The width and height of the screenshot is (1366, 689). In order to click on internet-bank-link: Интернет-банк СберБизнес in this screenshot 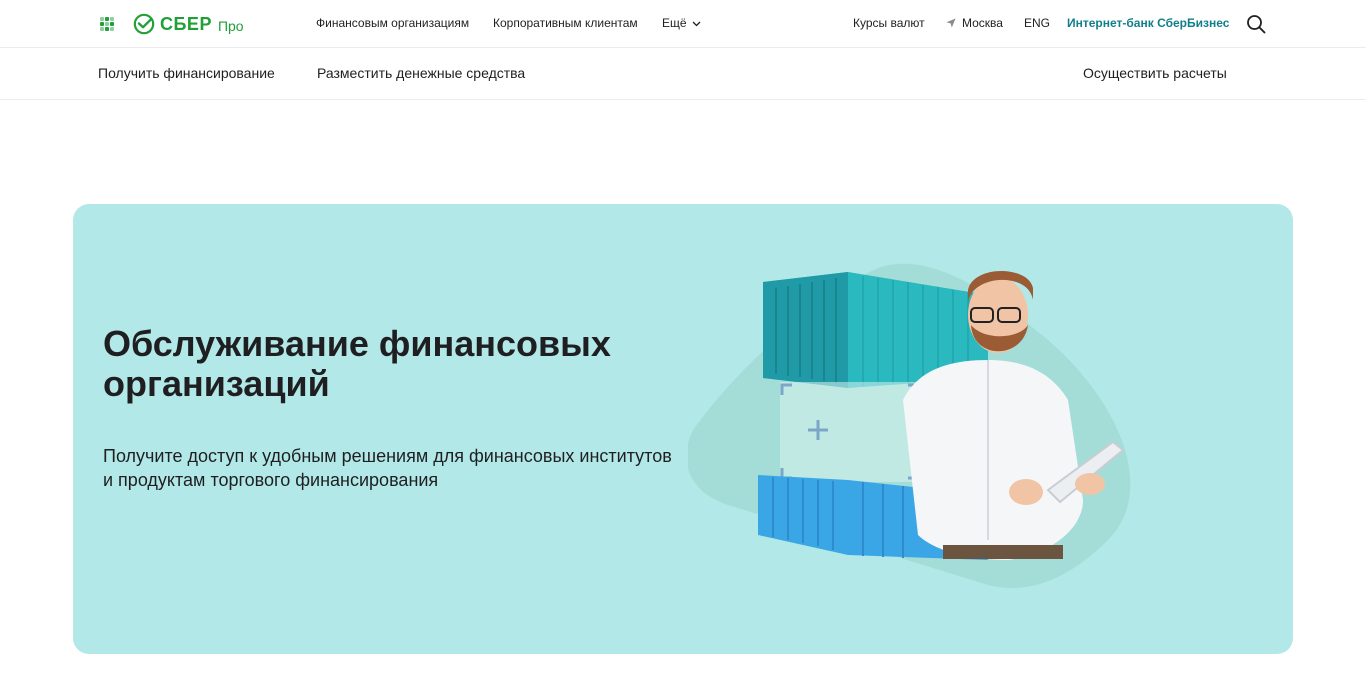, I will do `click(1148, 23)`.